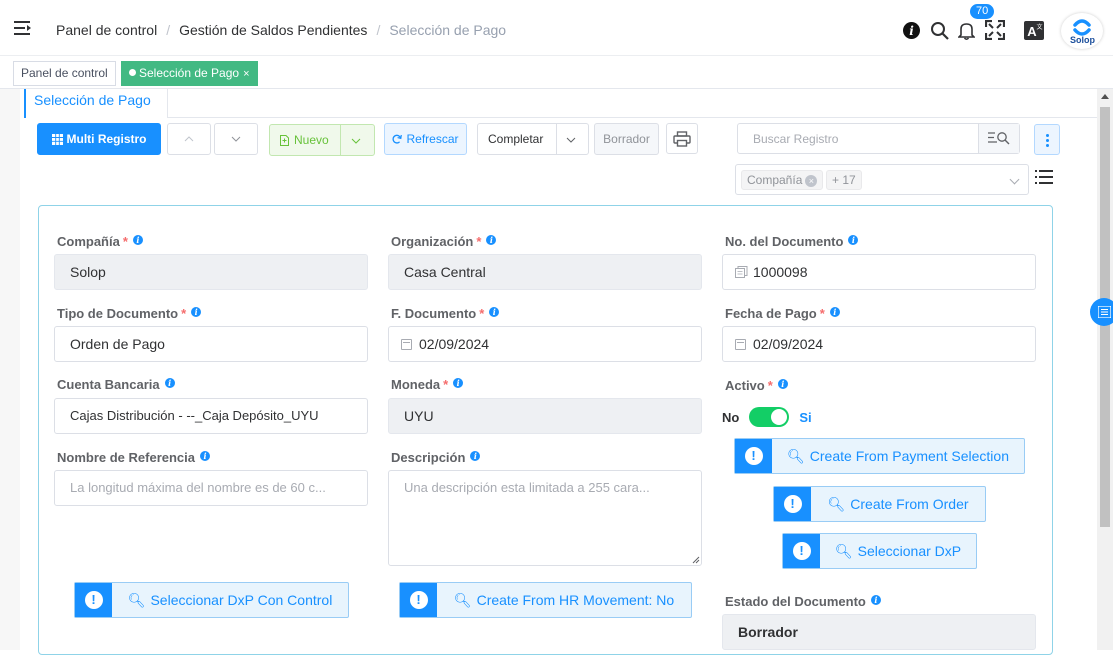 This screenshot has width=1113, height=655. What do you see at coordinates (23, 28) in the screenshot?
I see `hamburger-menu-icon` at bounding box center [23, 28].